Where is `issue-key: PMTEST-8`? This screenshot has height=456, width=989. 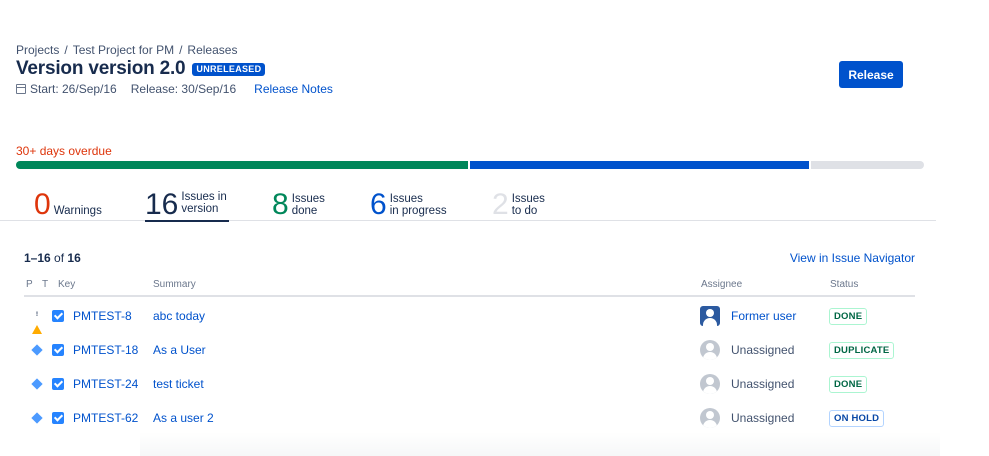
issue-key: PMTEST-8 is located at coordinates (102, 316).